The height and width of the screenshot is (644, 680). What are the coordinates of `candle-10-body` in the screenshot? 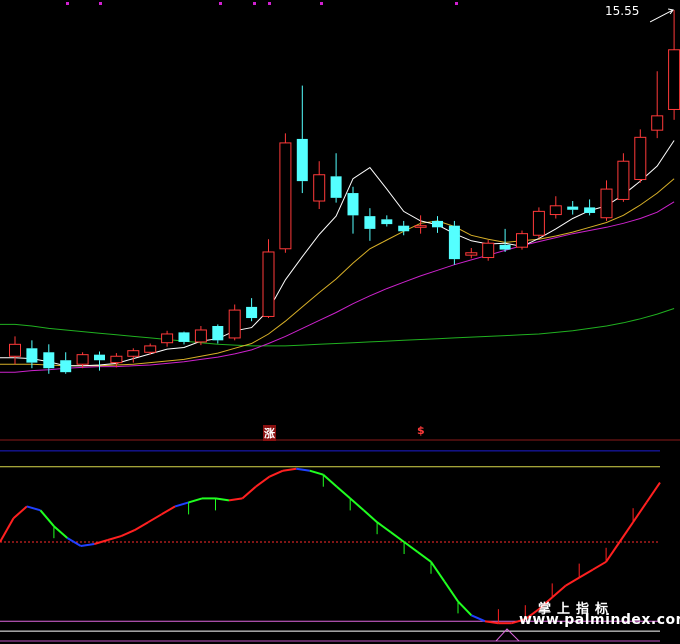 It's located at (184, 337).